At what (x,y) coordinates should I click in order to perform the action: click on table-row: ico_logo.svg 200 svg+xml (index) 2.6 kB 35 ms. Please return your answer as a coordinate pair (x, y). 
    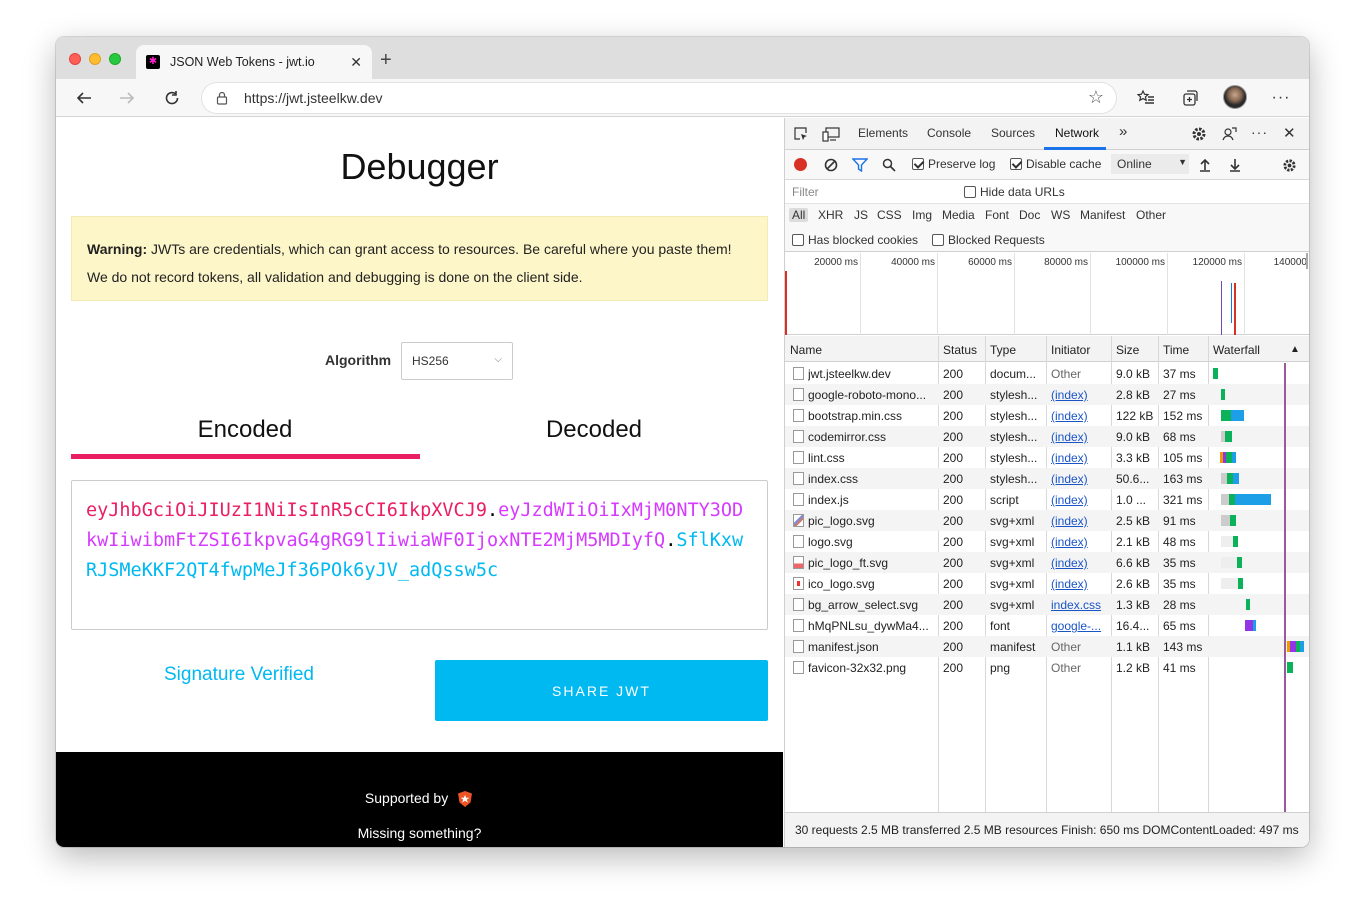
    Looking at the image, I should click on (1047, 583).